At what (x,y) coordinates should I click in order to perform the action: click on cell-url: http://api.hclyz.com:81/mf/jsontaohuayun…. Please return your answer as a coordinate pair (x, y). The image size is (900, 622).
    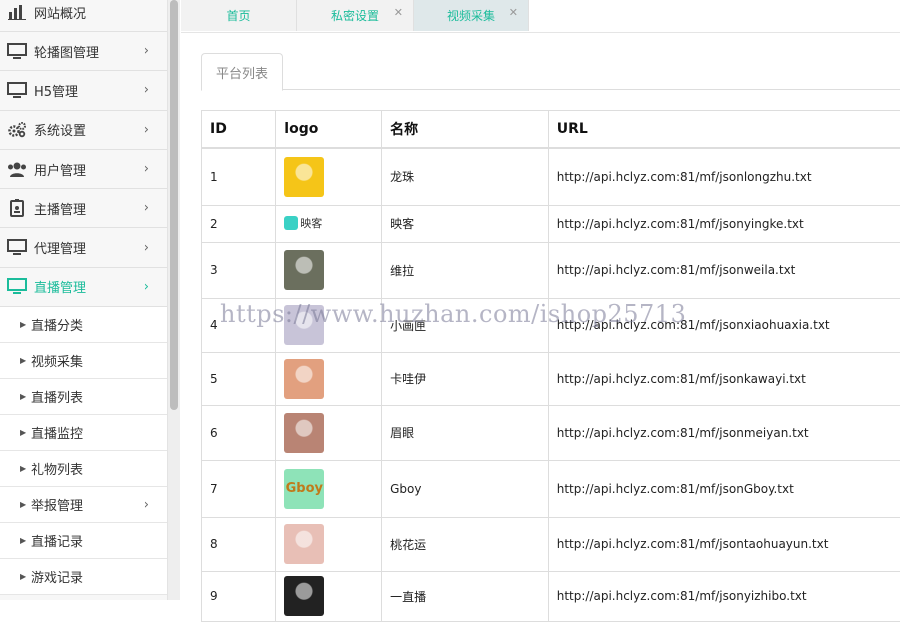
    Looking at the image, I should click on (724, 544).